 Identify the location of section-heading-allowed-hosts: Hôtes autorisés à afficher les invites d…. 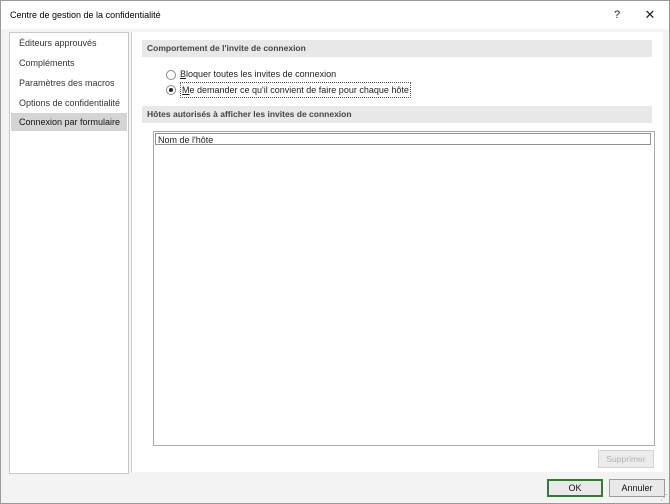
(397, 114).